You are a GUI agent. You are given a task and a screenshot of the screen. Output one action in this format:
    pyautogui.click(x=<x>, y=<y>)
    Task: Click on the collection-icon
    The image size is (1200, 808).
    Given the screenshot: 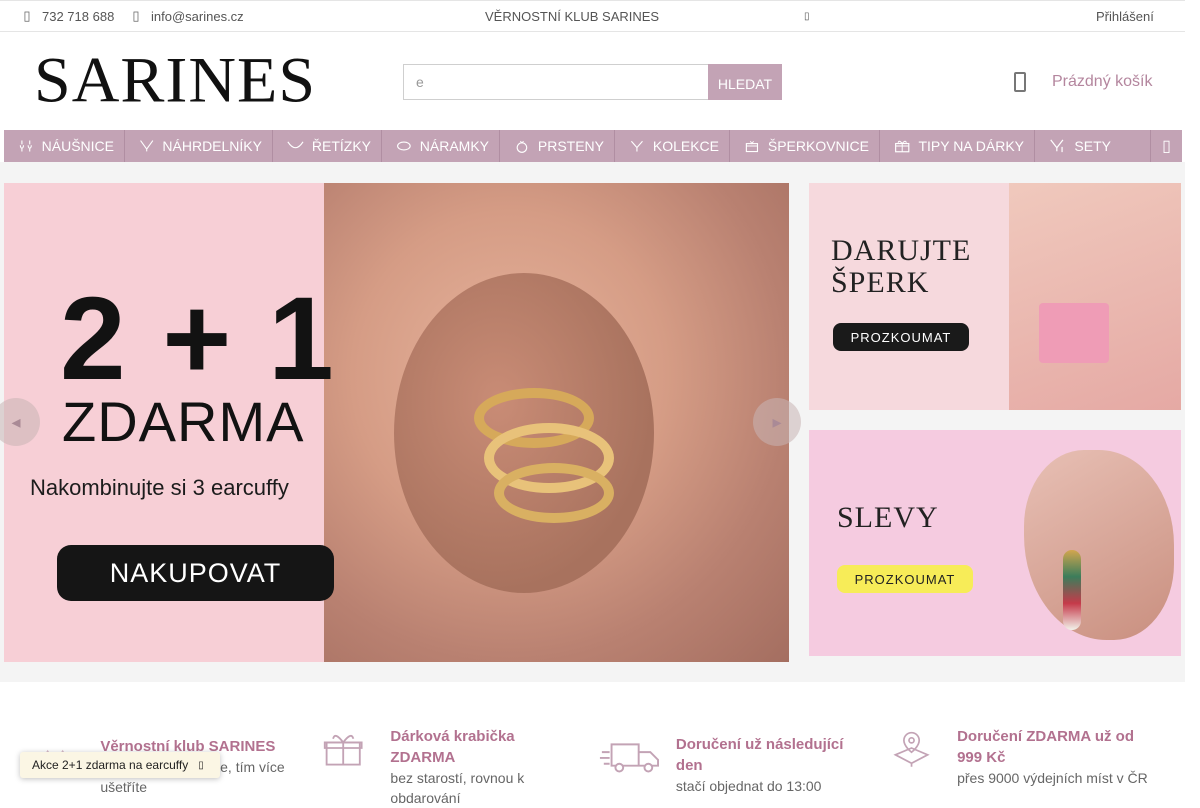 What is the action you would take?
    pyautogui.click(x=636, y=146)
    